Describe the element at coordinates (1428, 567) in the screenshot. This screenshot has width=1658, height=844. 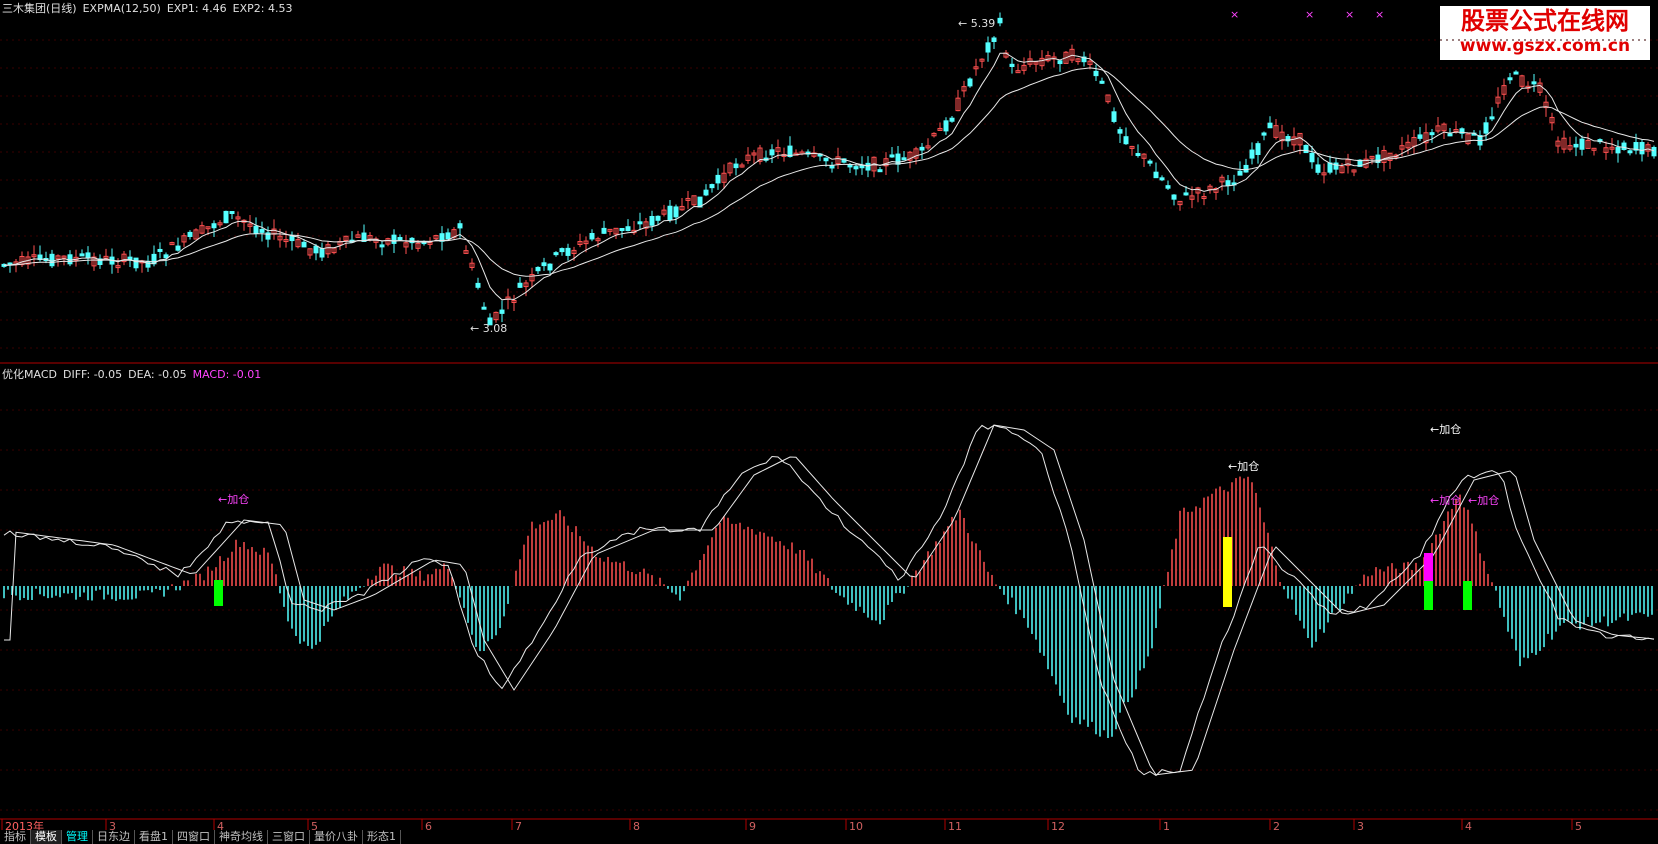
I see `signal-marker-magenta` at that location.